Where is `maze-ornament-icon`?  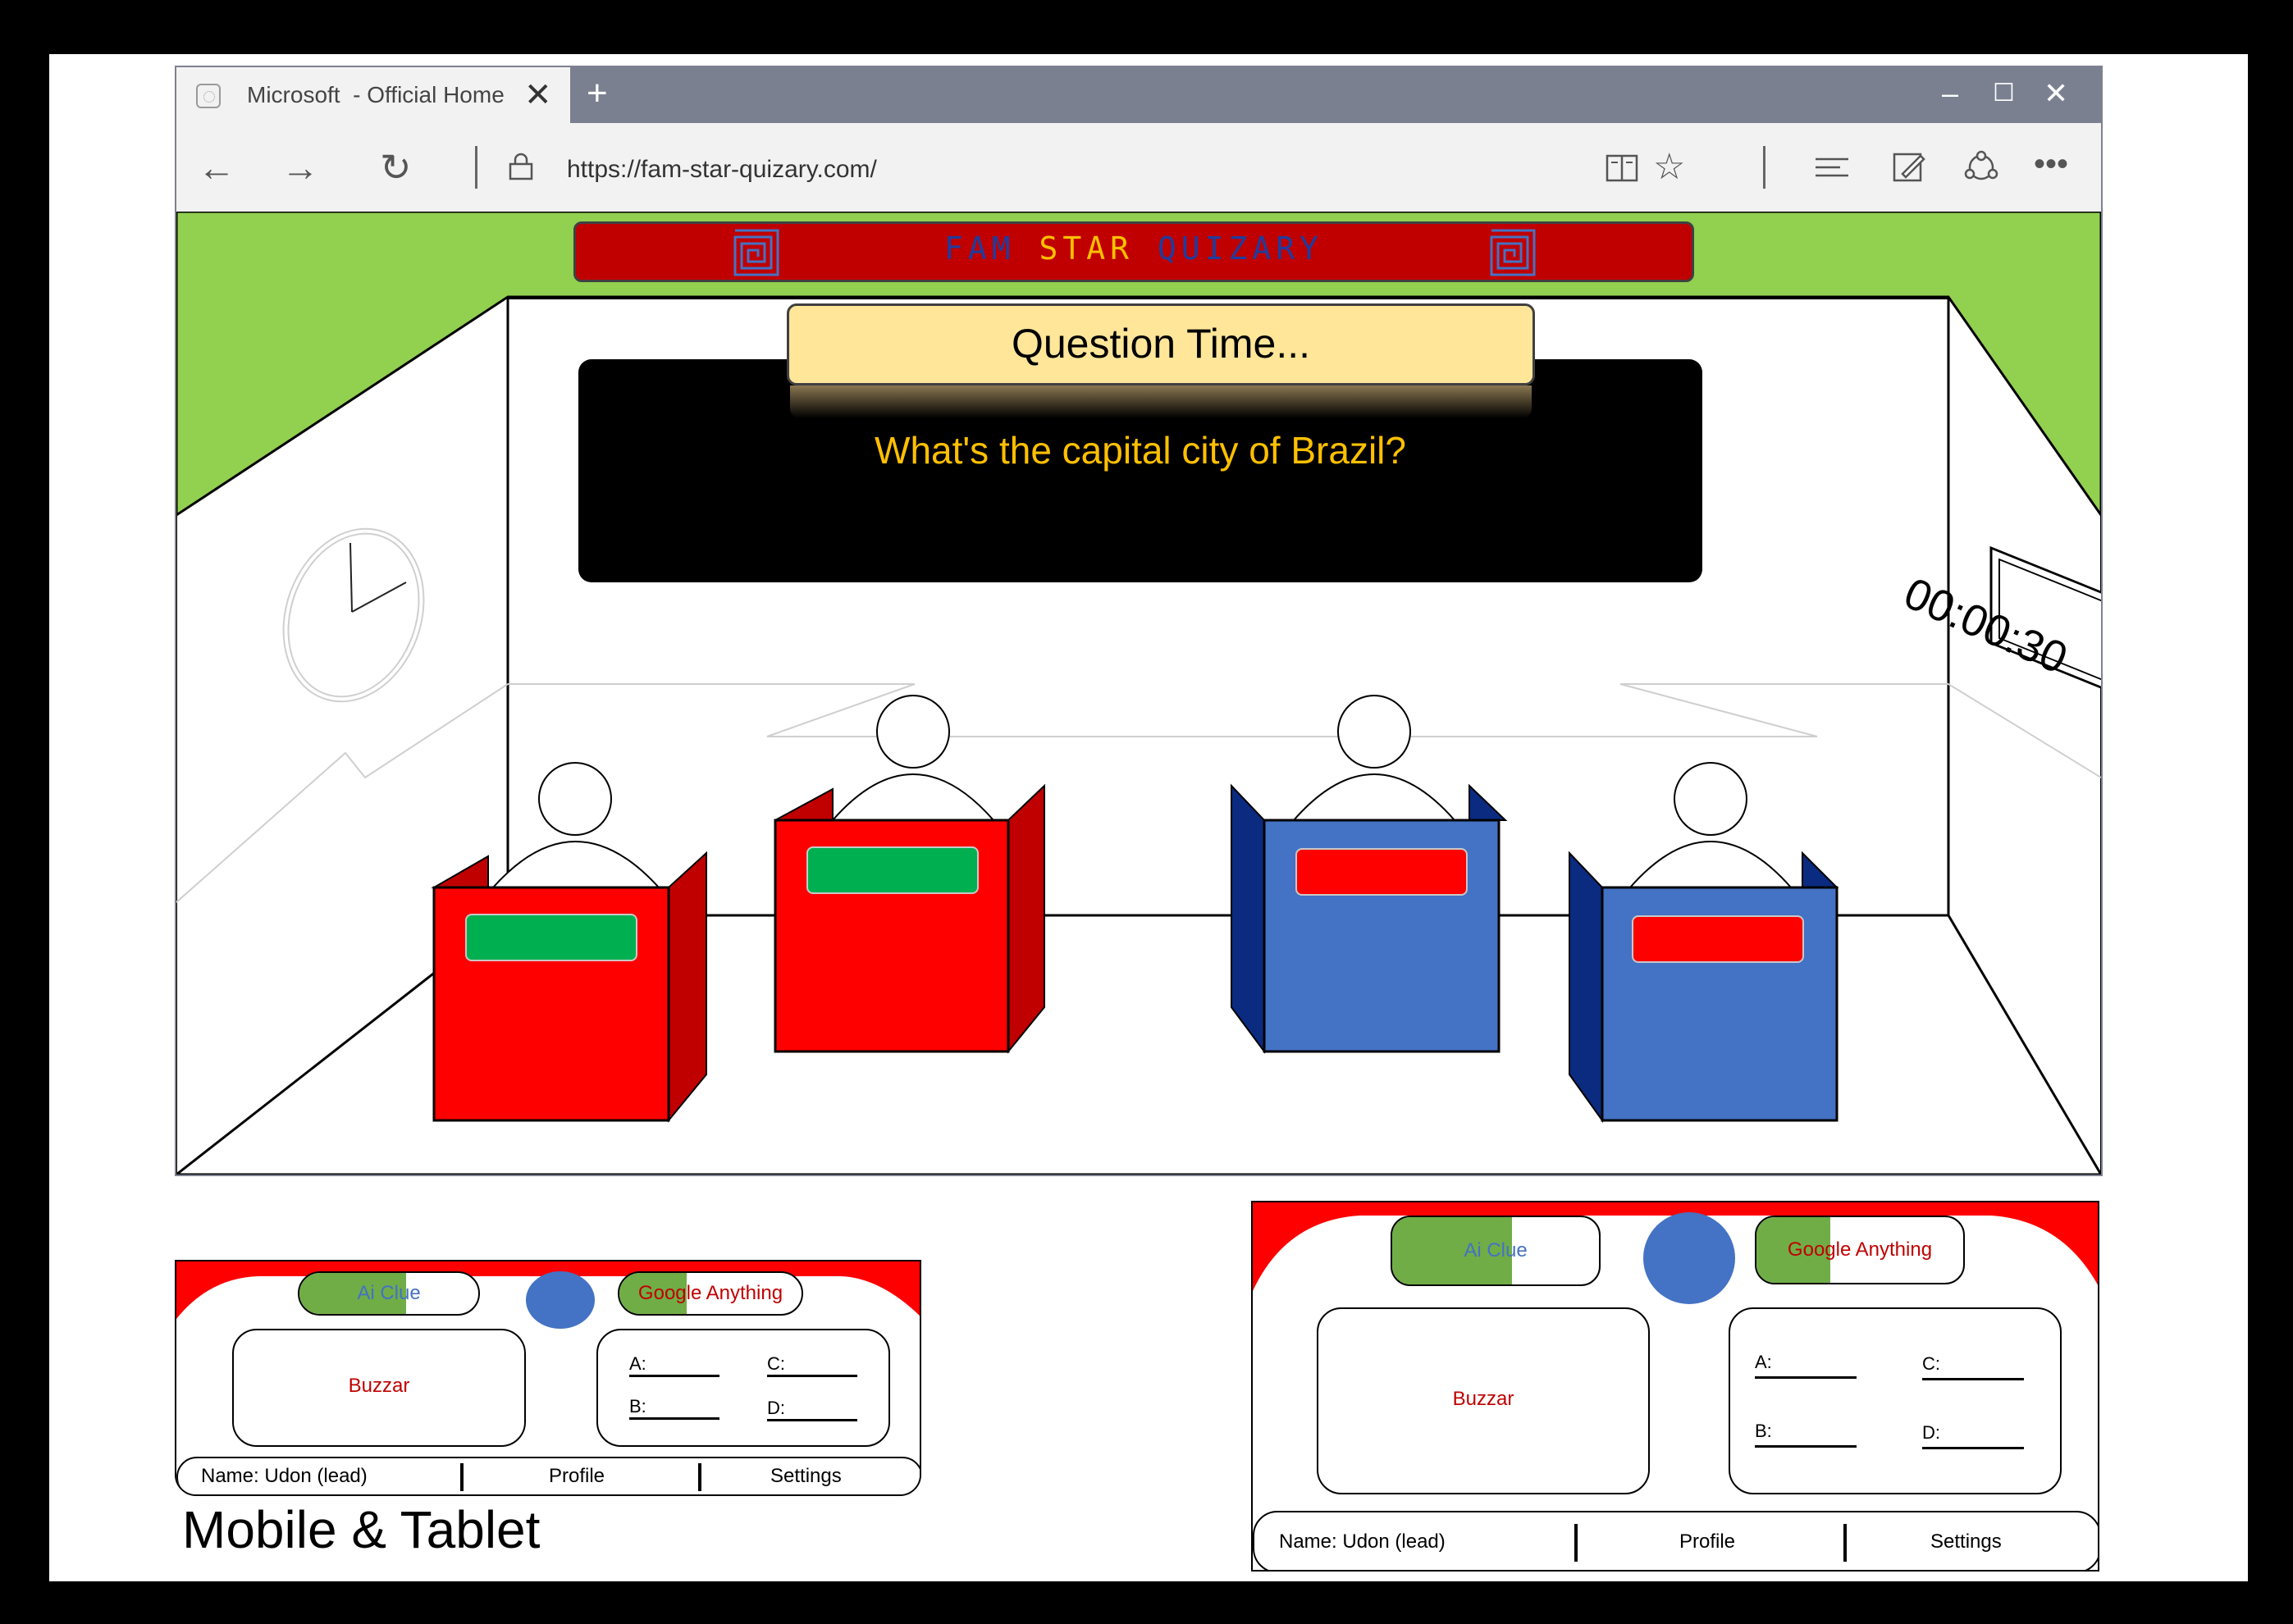 maze-ornament-icon is located at coordinates (1513, 252).